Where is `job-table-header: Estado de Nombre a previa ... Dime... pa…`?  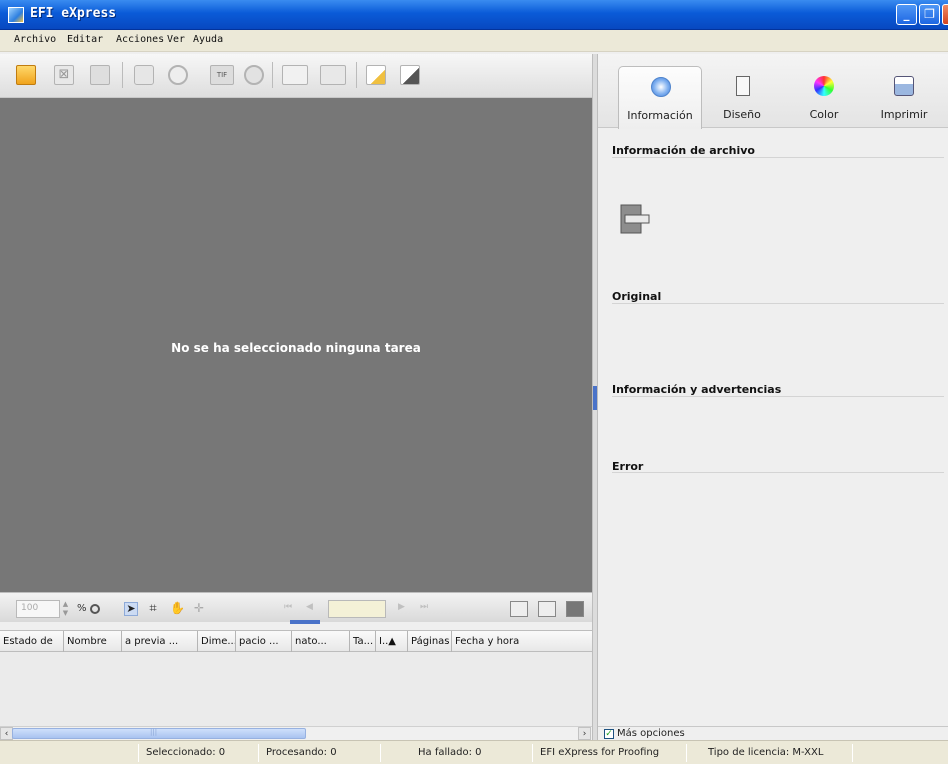 job-table-header: Estado de Nombre a previa ... Dime... pa… is located at coordinates (296, 641).